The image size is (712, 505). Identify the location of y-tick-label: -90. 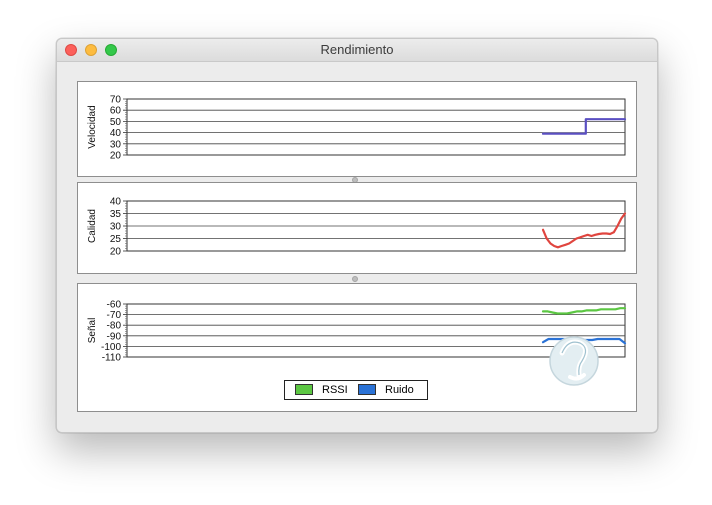
(114, 336).